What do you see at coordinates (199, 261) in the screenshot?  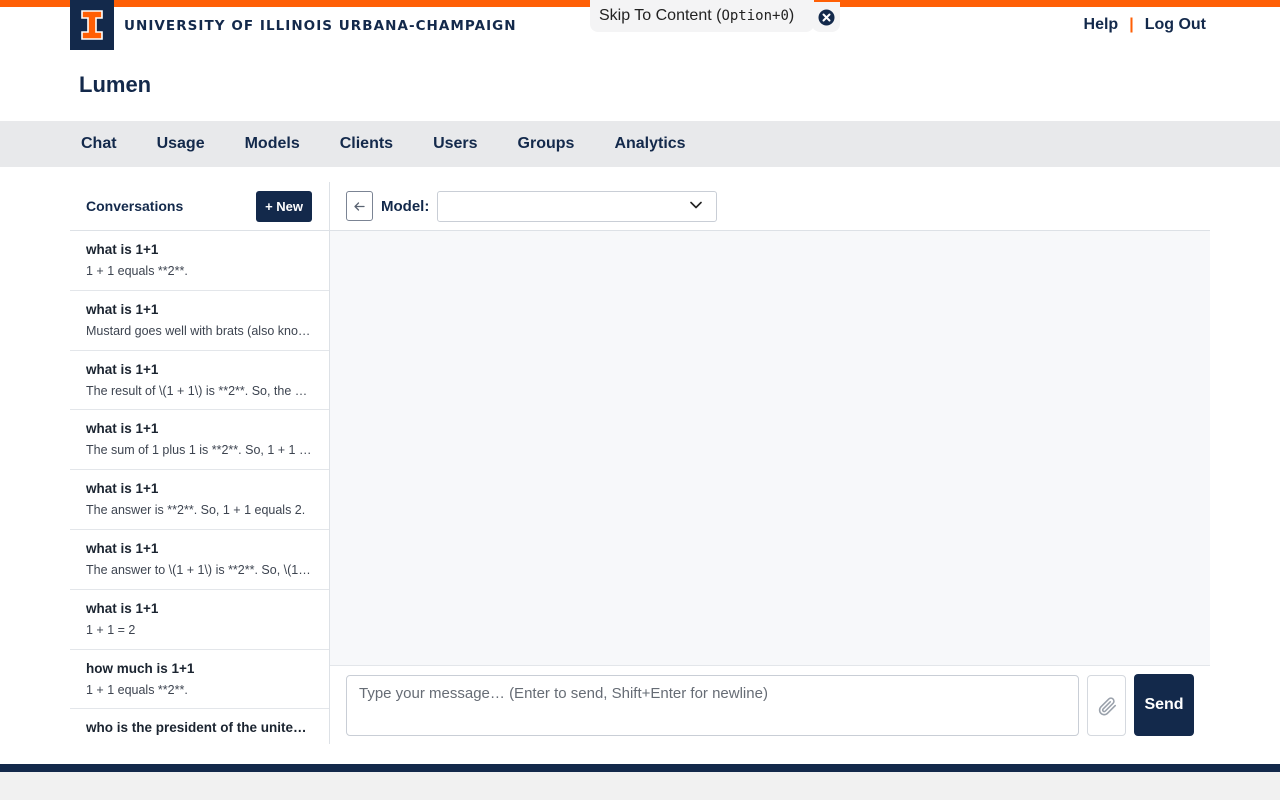 I see `conversation-item: what is 1+1 1 + 1 equals **2**.` at bounding box center [199, 261].